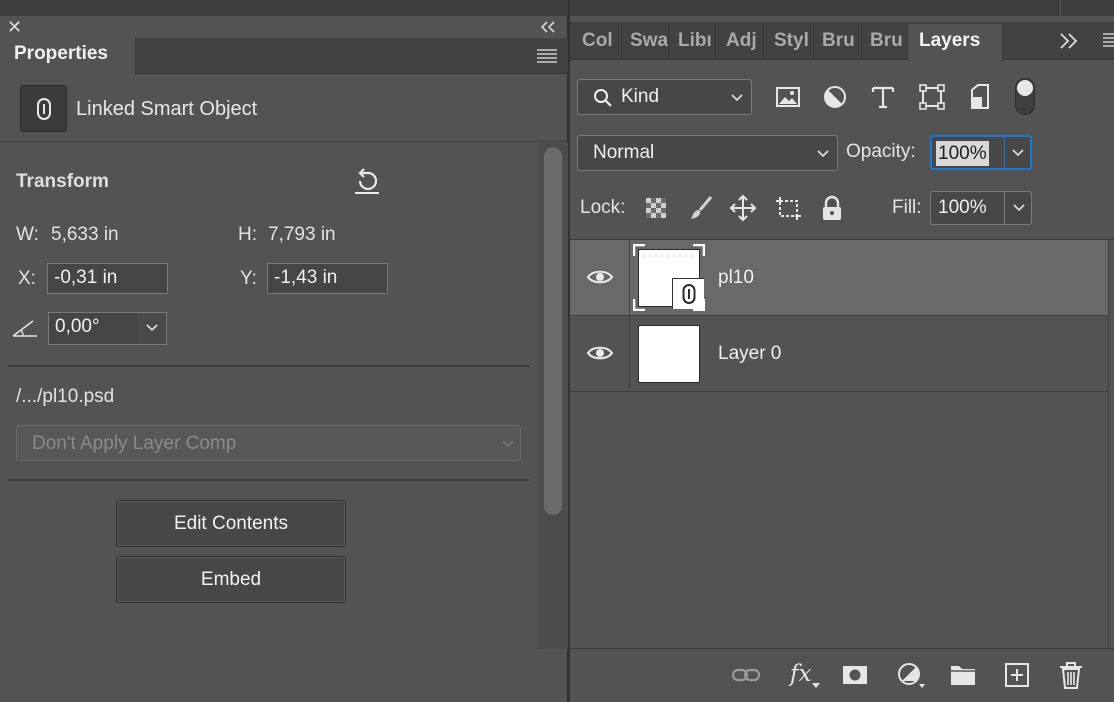 Image resolution: width=1114 pixels, height=702 pixels. What do you see at coordinates (963, 675) in the screenshot?
I see `new-group-icon` at bounding box center [963, 675].